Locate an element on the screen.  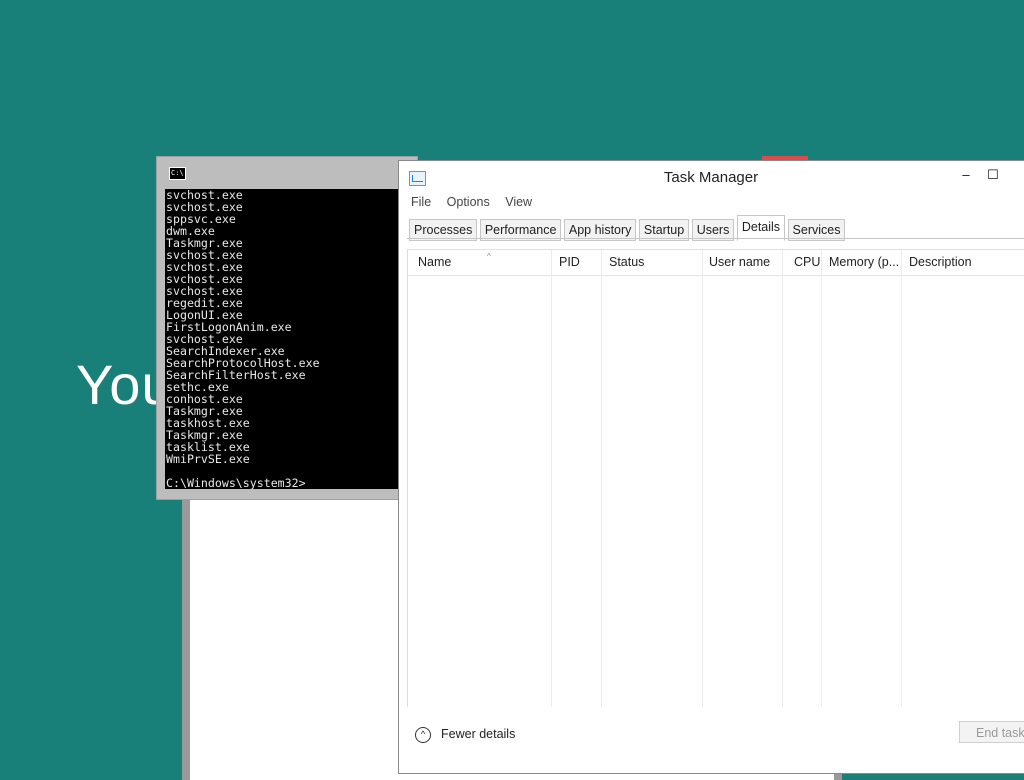
column-header-pid: PID is located at coordinates (569, 262).